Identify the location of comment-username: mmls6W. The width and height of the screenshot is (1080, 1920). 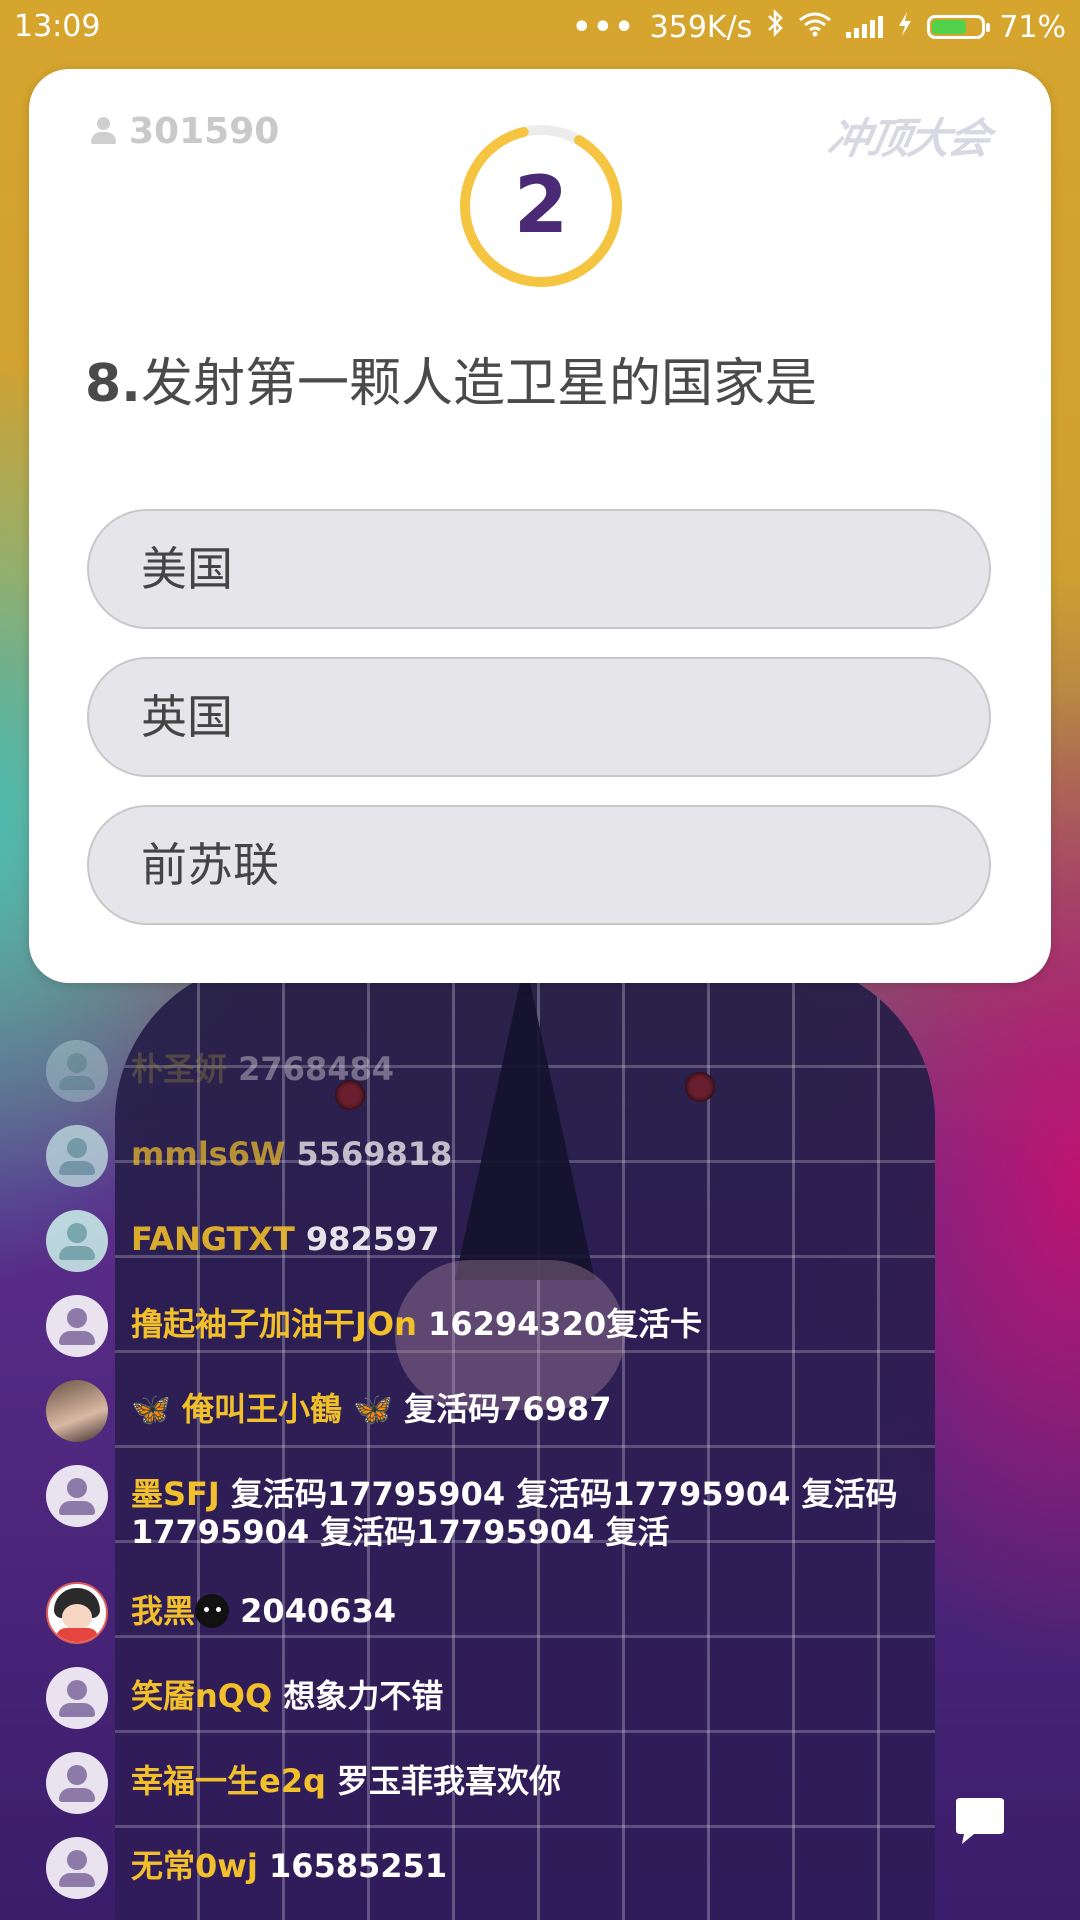
(208, 1154).